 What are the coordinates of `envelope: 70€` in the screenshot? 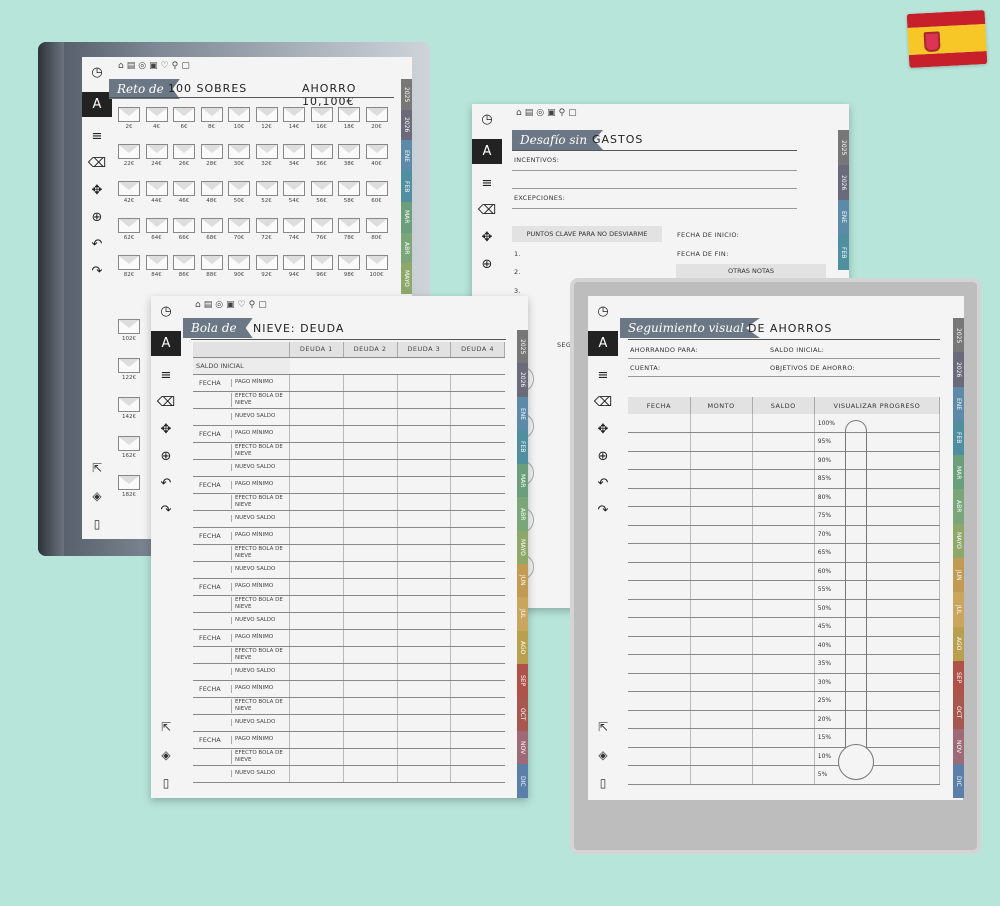 It's located at (239, 229).